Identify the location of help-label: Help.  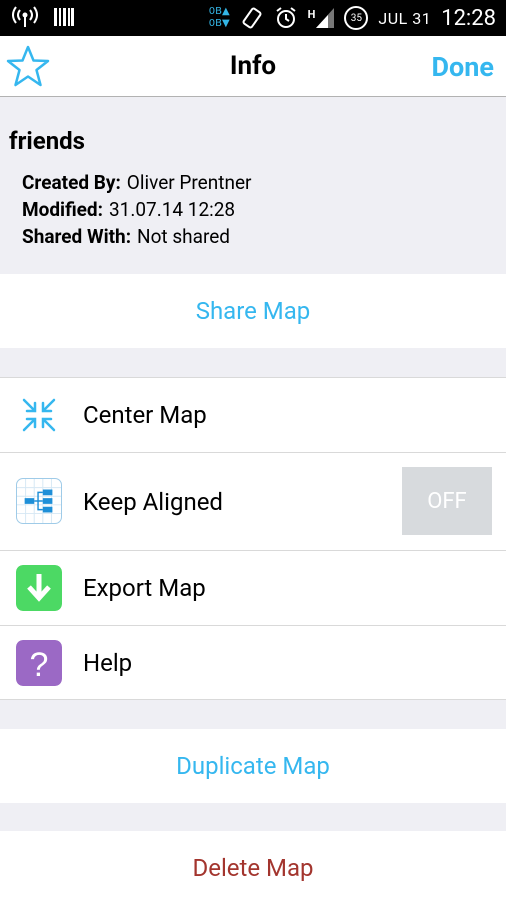
(108, 663).